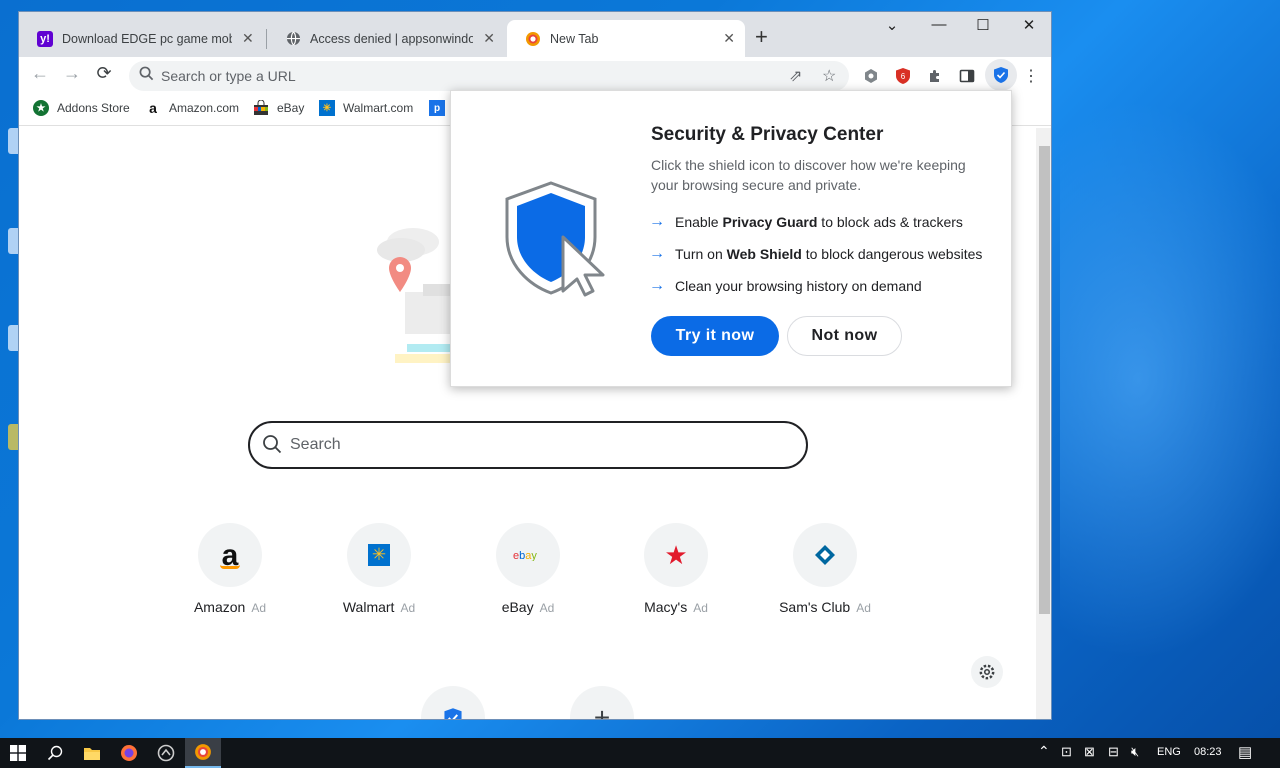 Image resolution: width=1280 pixels, height=768 pixels. What do you see at coordinates (1089, 752) in the screenshot?
I see `security-tray-icon: ⊠` at bounding box center [1089, 752].